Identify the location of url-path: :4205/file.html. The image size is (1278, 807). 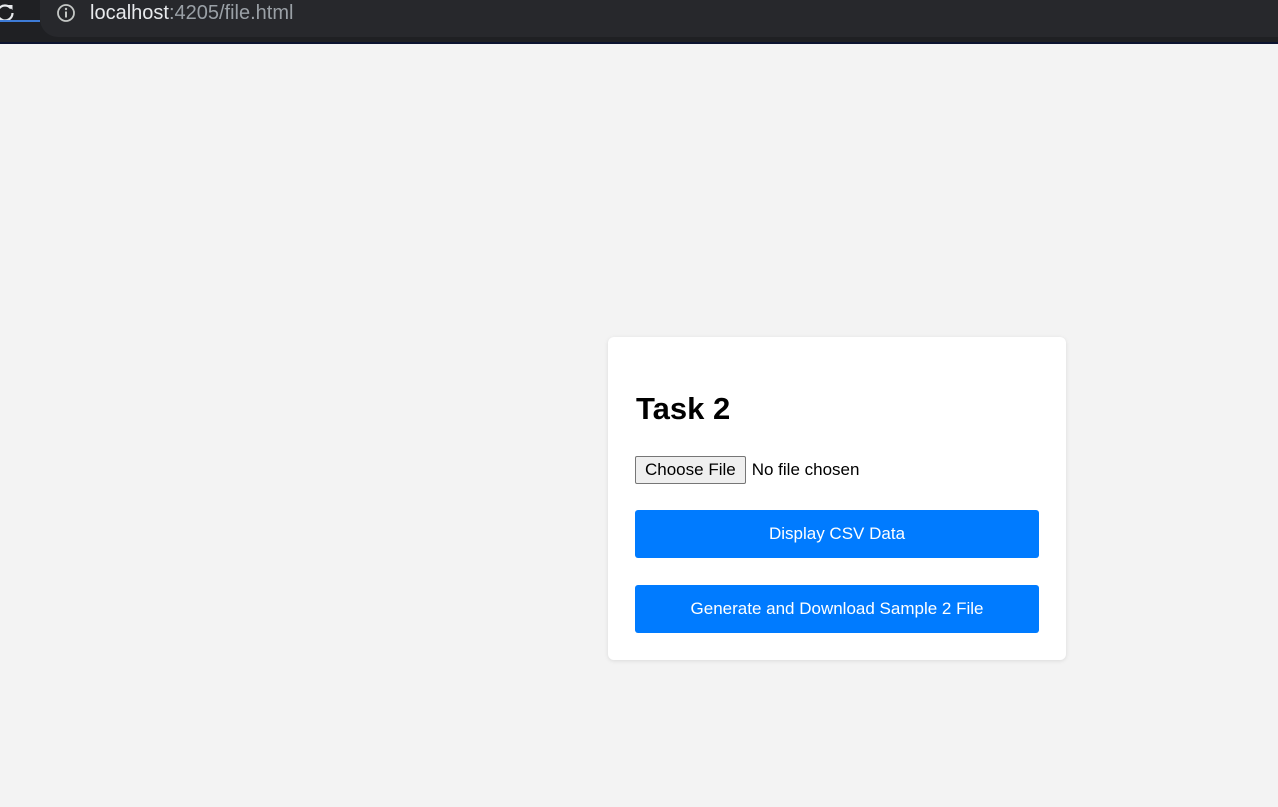
(231, 13).